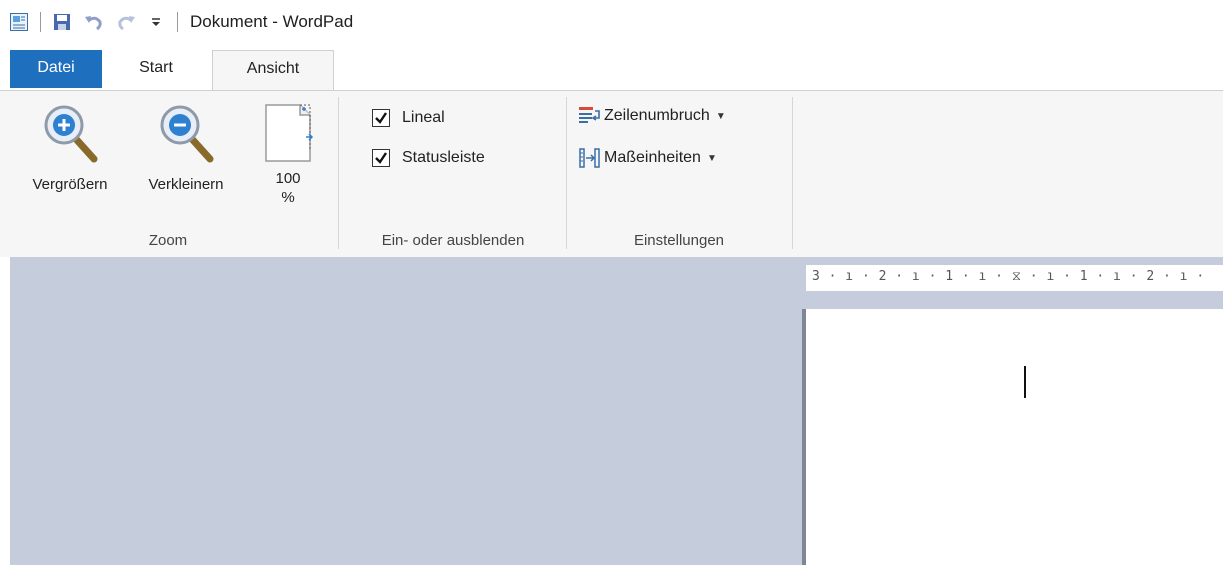 The height and width of the screenshot is (565, 1223). I want to click on ruler-checkbox-row: Lineal, so click(408, 118).